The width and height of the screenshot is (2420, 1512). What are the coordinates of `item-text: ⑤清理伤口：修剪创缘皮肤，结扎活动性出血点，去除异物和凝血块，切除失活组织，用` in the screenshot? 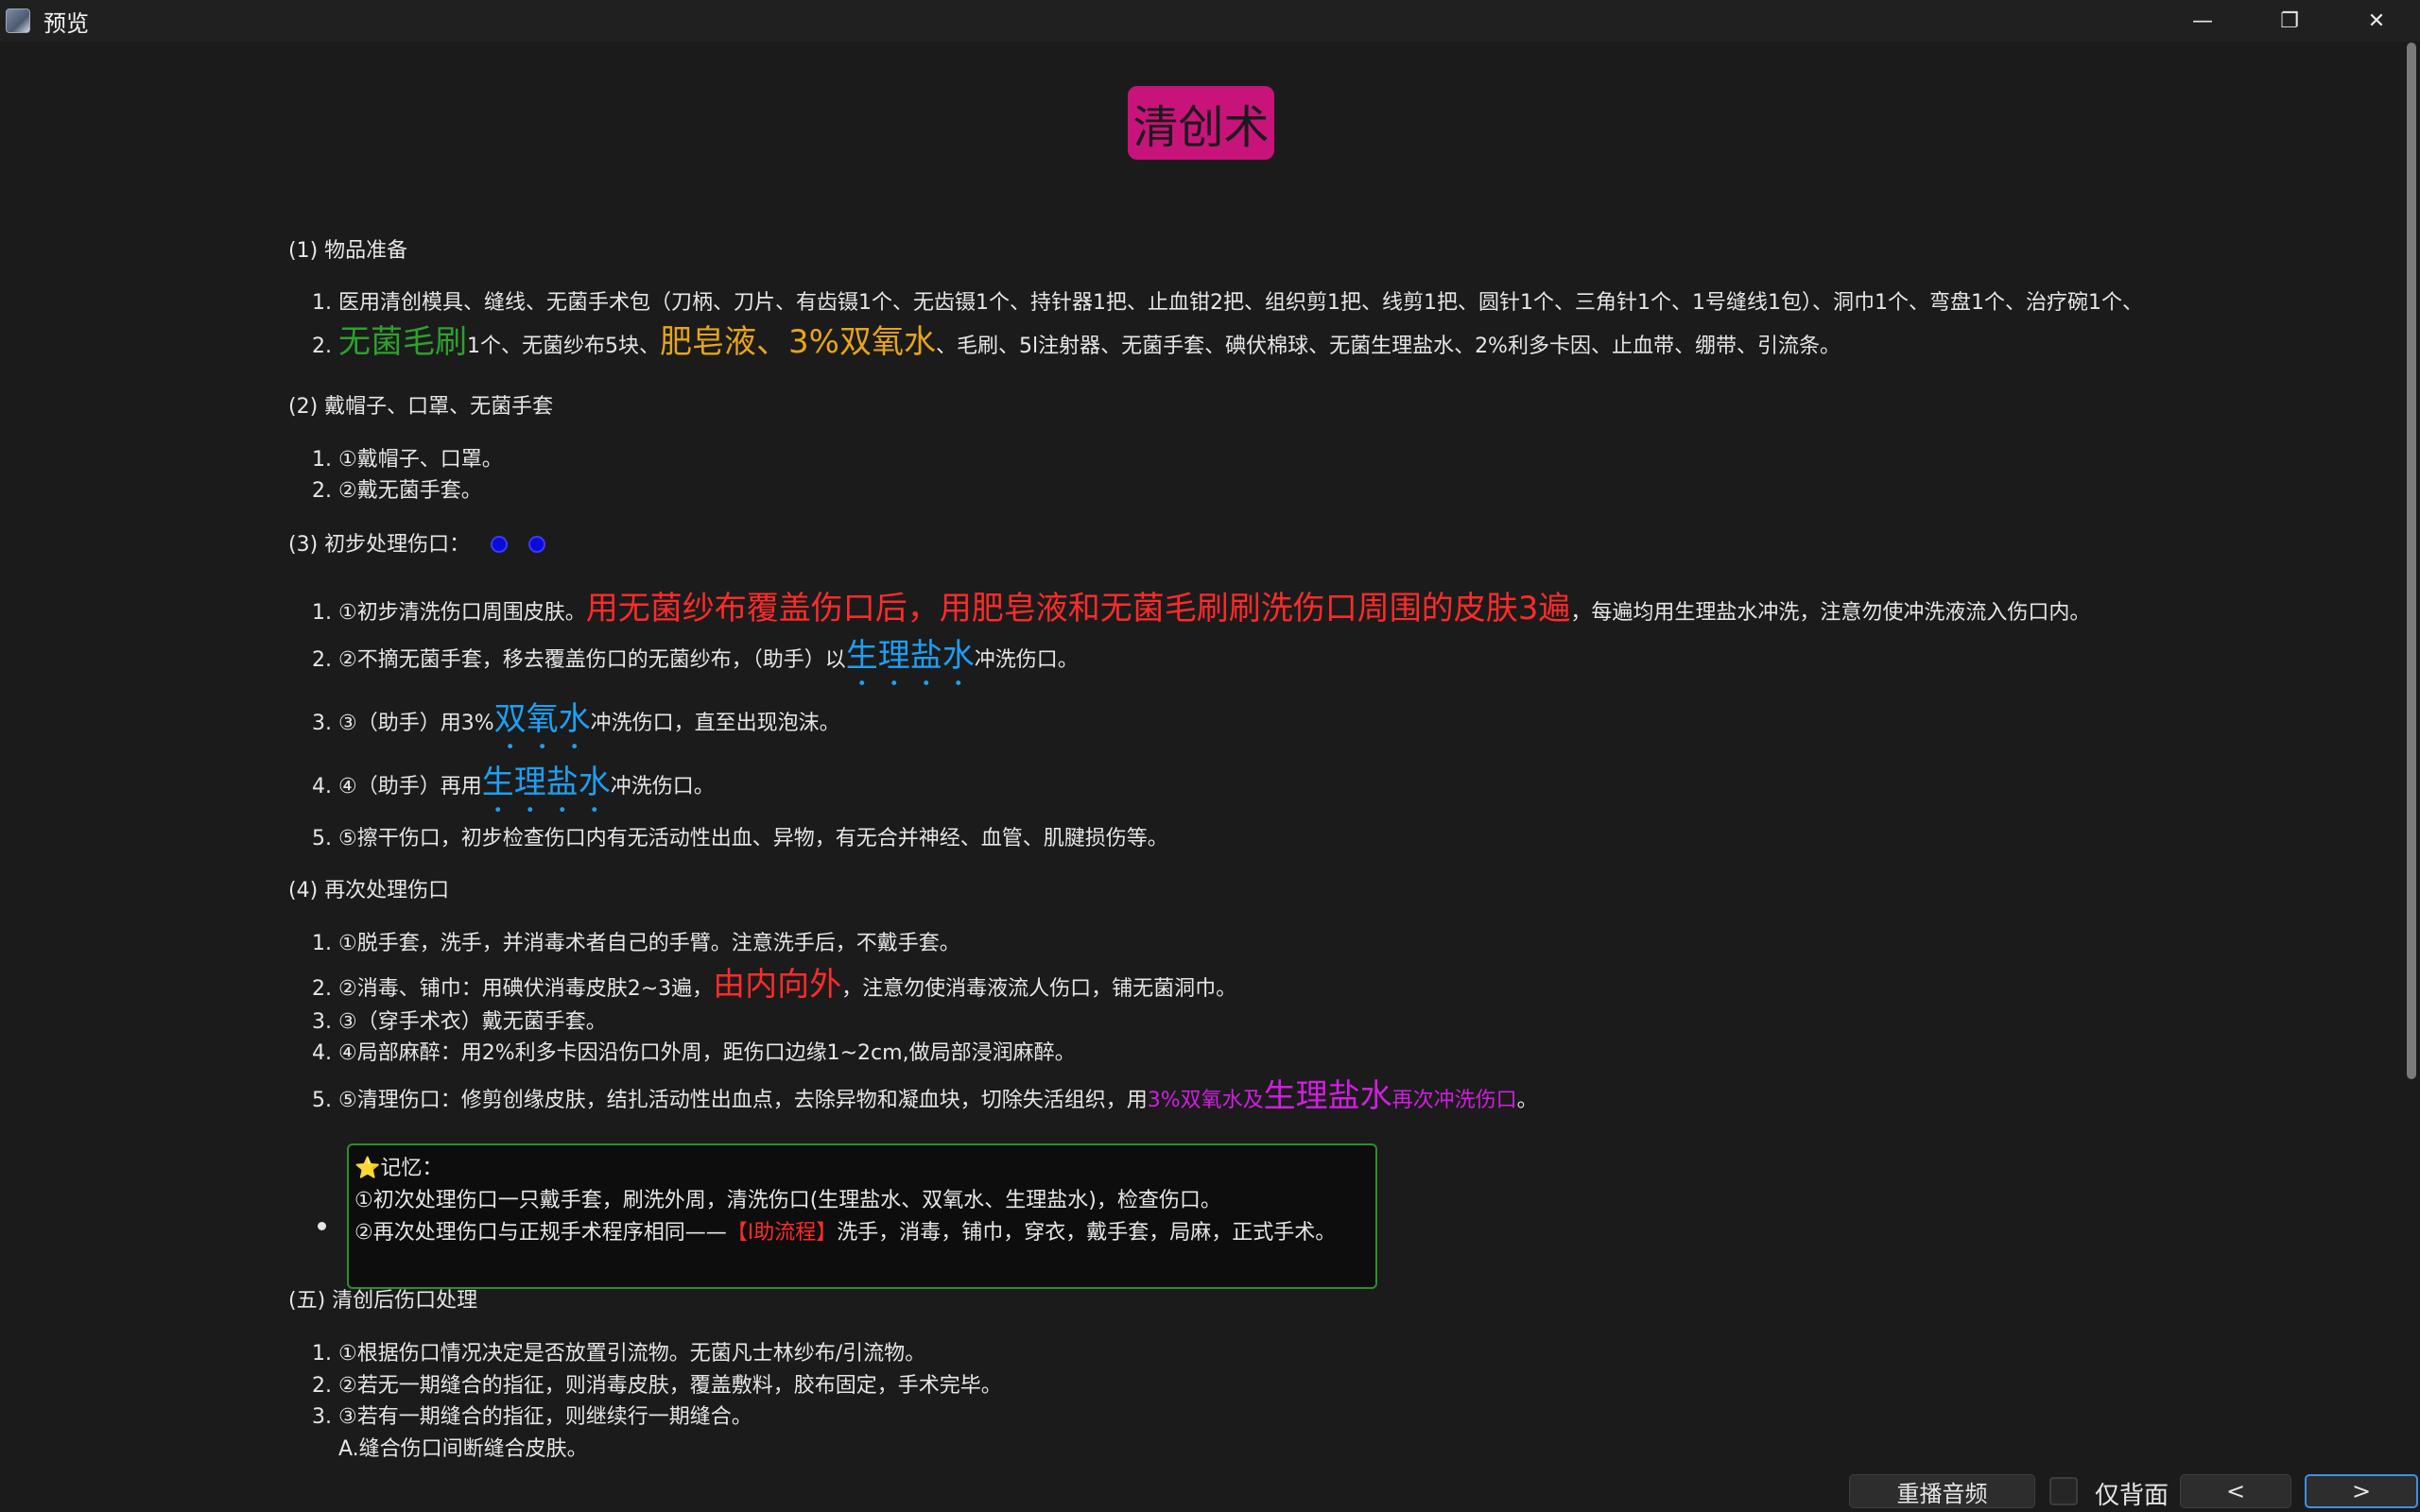 It's located at (743, 1100).